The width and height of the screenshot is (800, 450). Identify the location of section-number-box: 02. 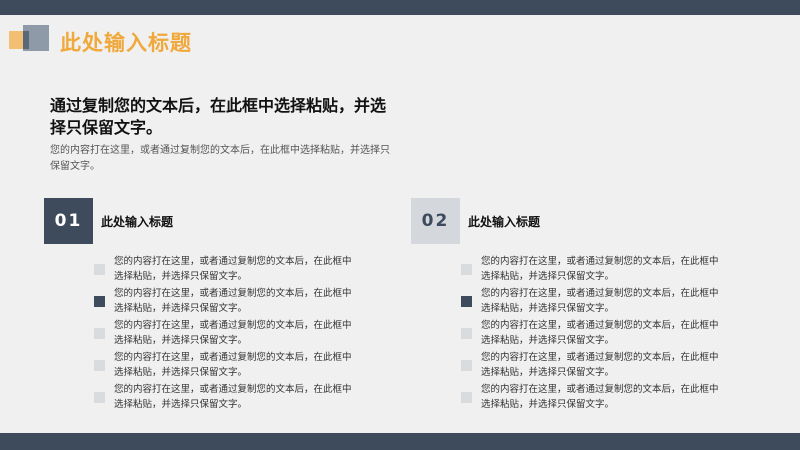
(435, 221).